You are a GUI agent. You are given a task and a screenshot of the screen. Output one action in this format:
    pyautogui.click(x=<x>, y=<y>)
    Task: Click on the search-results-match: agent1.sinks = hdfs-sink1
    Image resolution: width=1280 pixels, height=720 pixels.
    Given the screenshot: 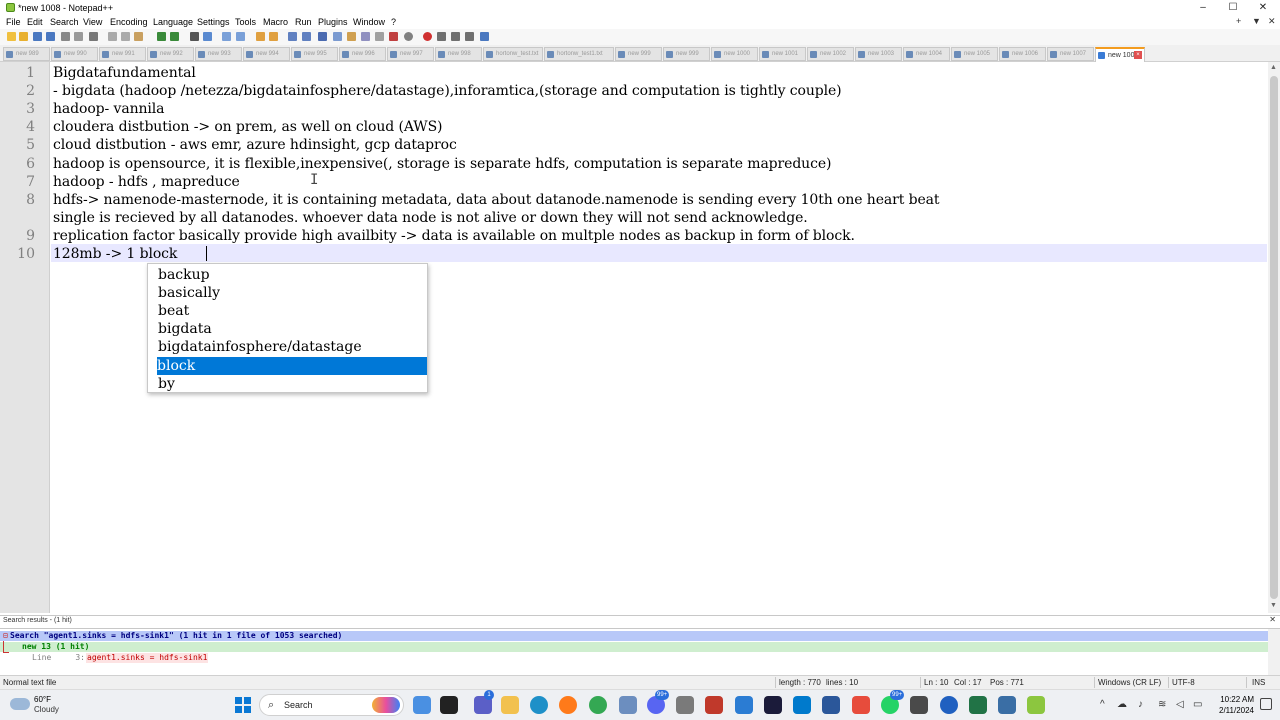 What is the action you would take?
    pyautogui.click(x=147, y=658)
    